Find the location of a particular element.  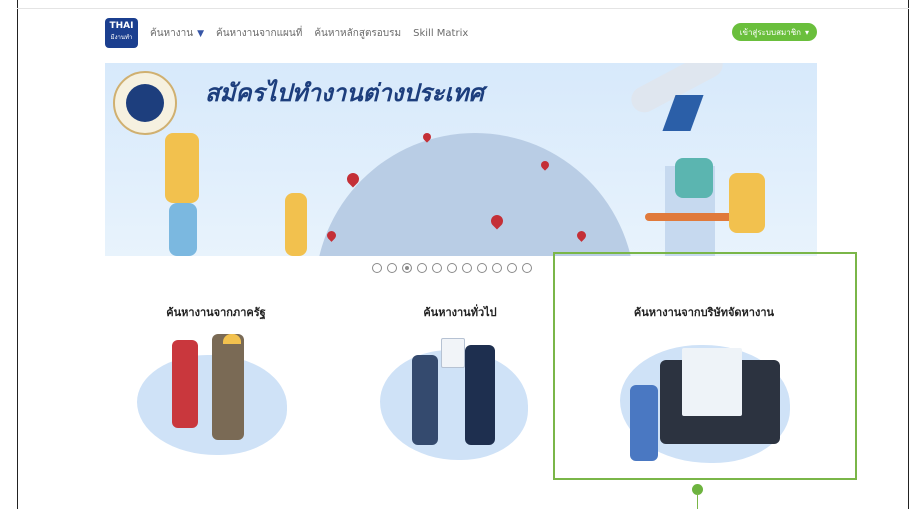

globe-illustration is located at coordinates (475, 194).